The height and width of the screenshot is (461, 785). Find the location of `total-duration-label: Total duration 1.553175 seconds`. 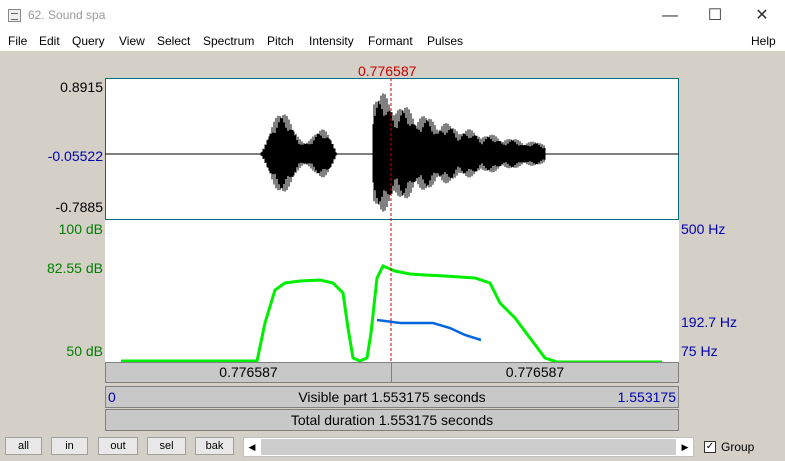

total-duration-label: Total duration 1.553175 seconds is located at coordinates (392, 420).